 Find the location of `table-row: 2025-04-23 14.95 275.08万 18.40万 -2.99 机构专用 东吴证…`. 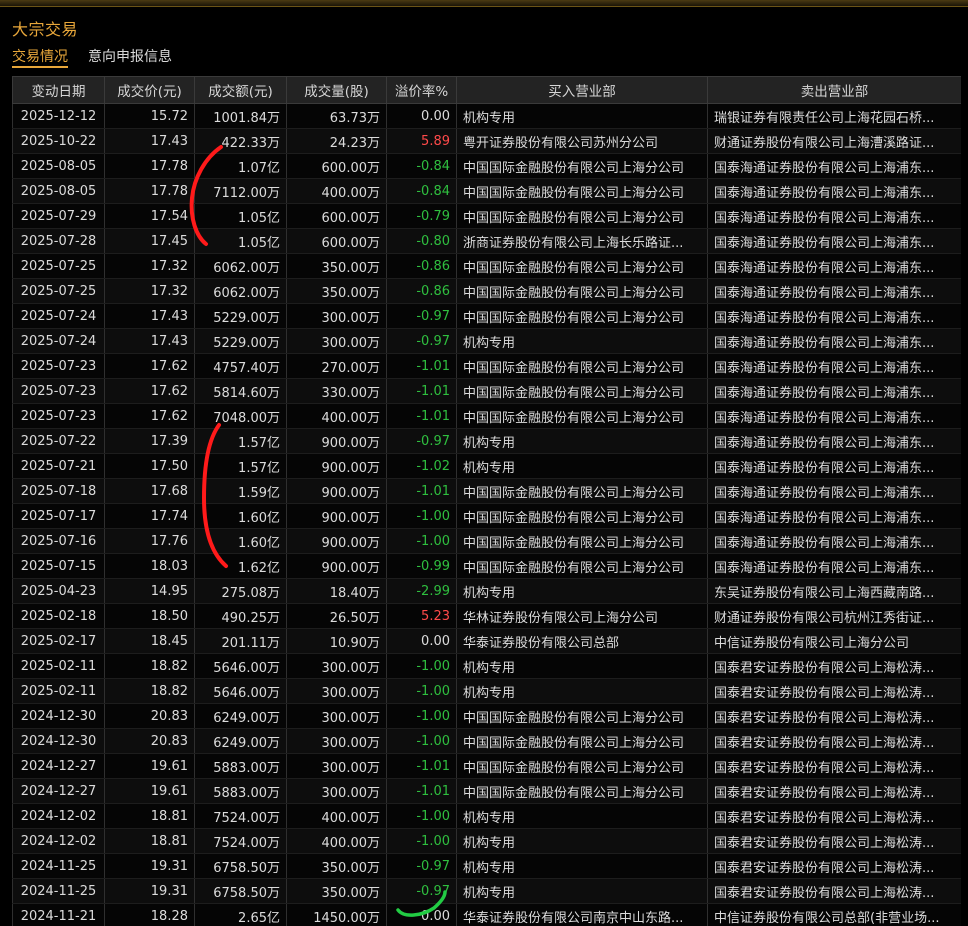

table-row: 2025-04-23 14.95 275.08万 18.40万 -2.99 机构专用 东吴证… is located at coordinates (486, 591).